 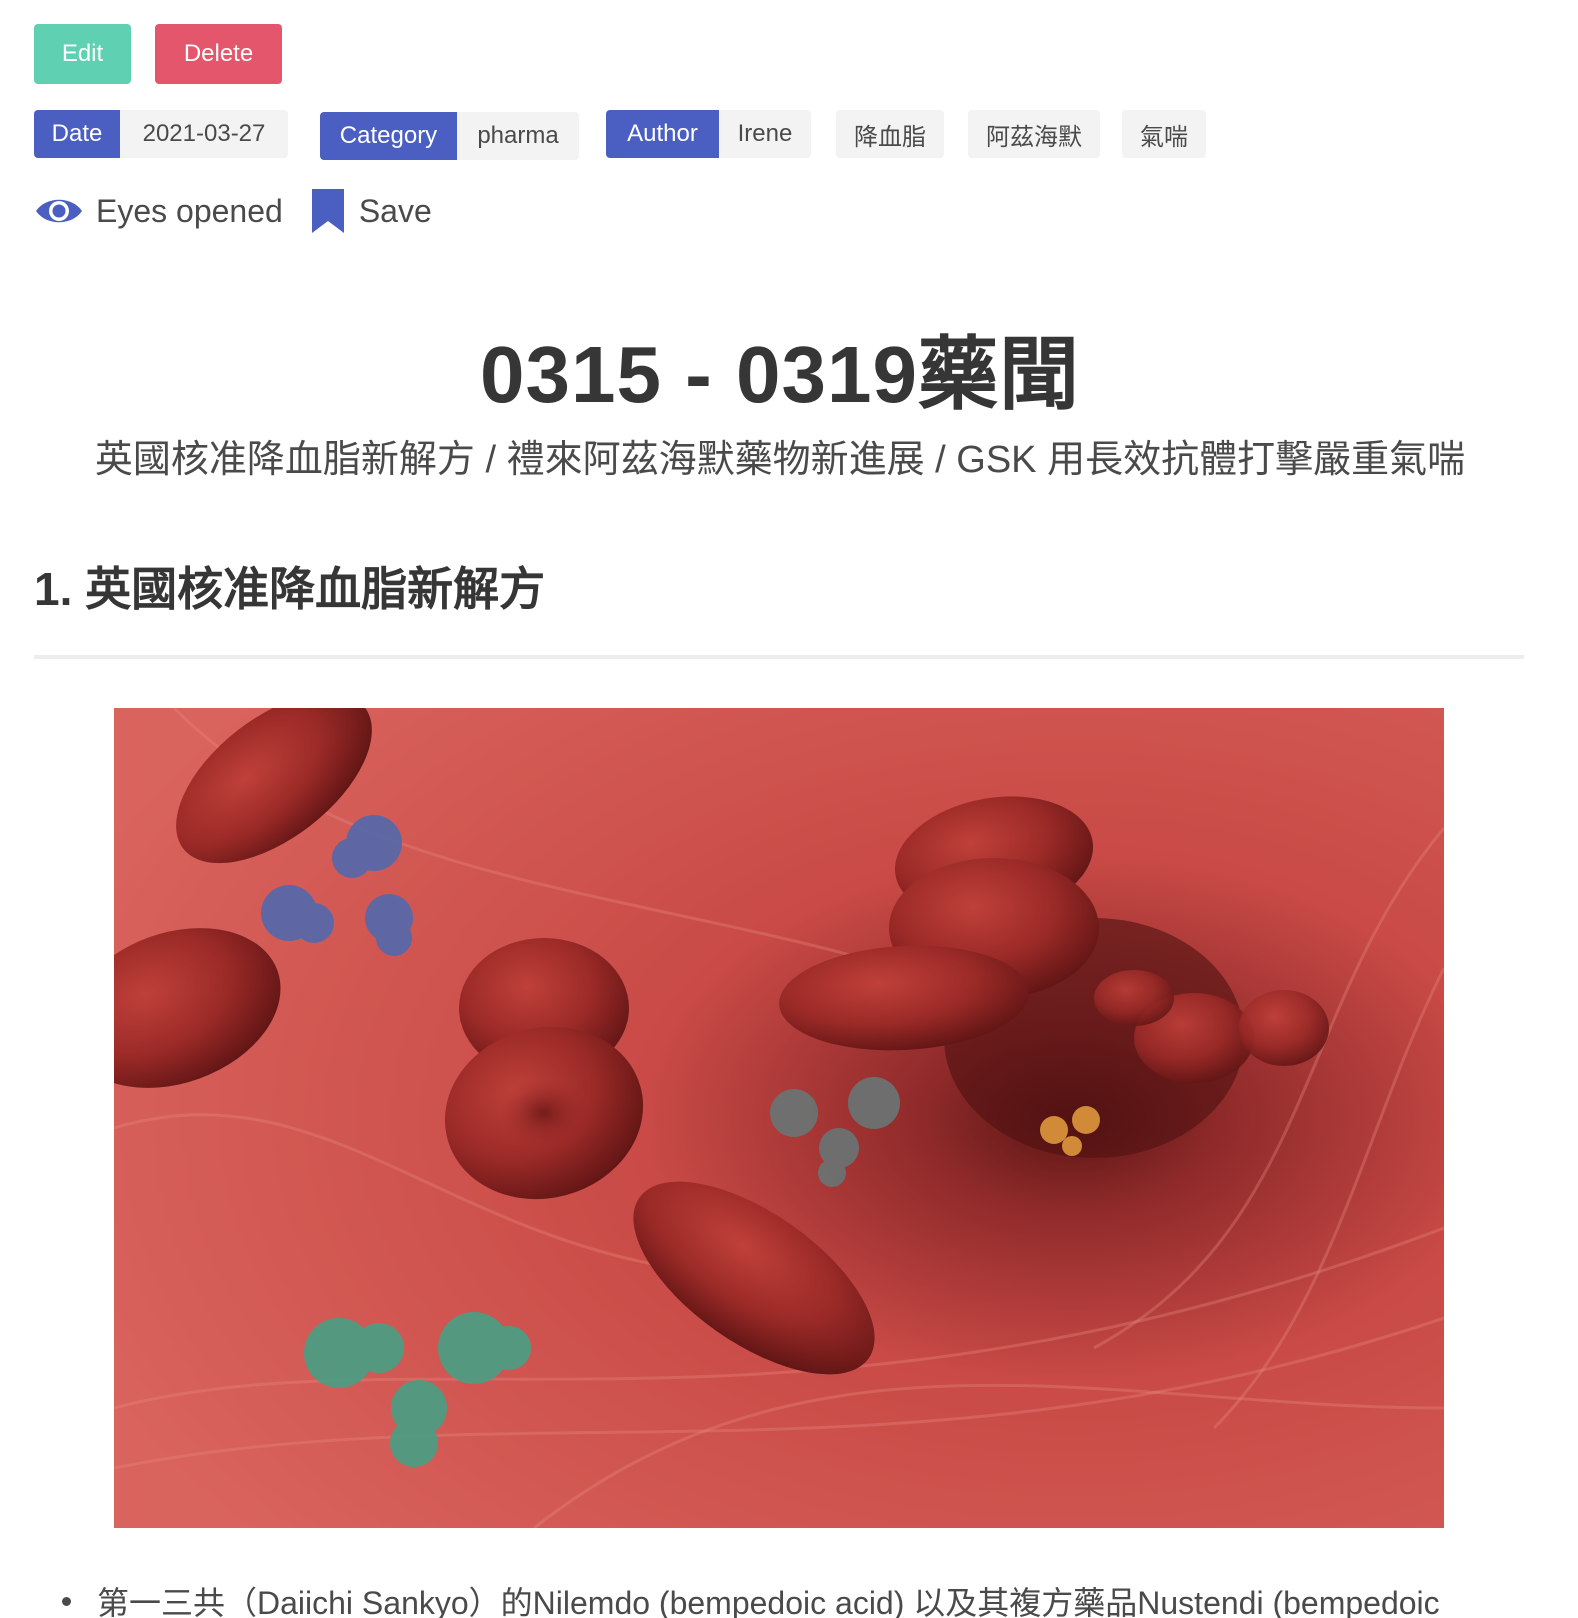 I want to click on date-tag: Date 2021-03-27, so click(x=161, y=134).